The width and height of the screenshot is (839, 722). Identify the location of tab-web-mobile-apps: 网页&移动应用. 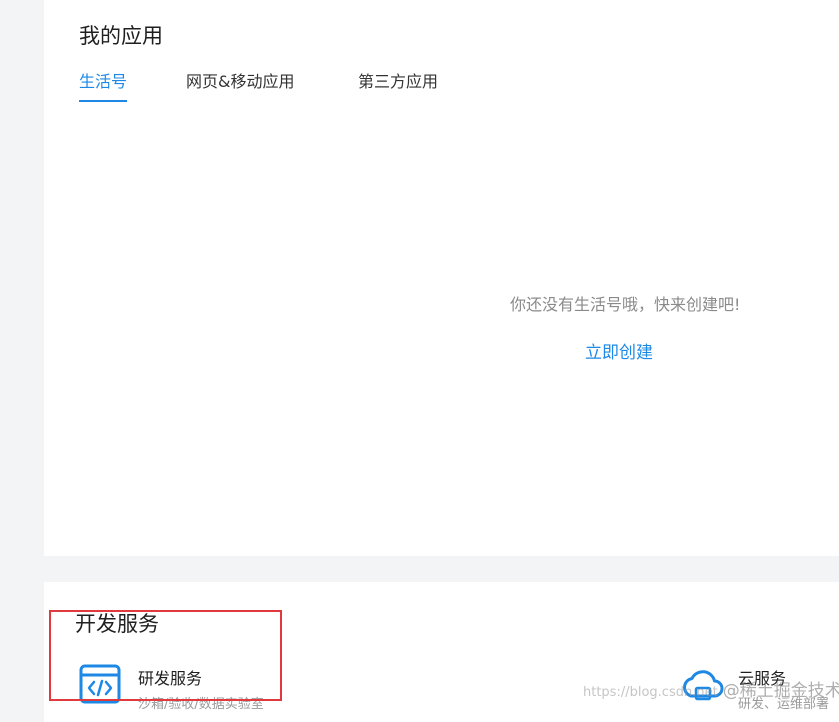
(240, 84).